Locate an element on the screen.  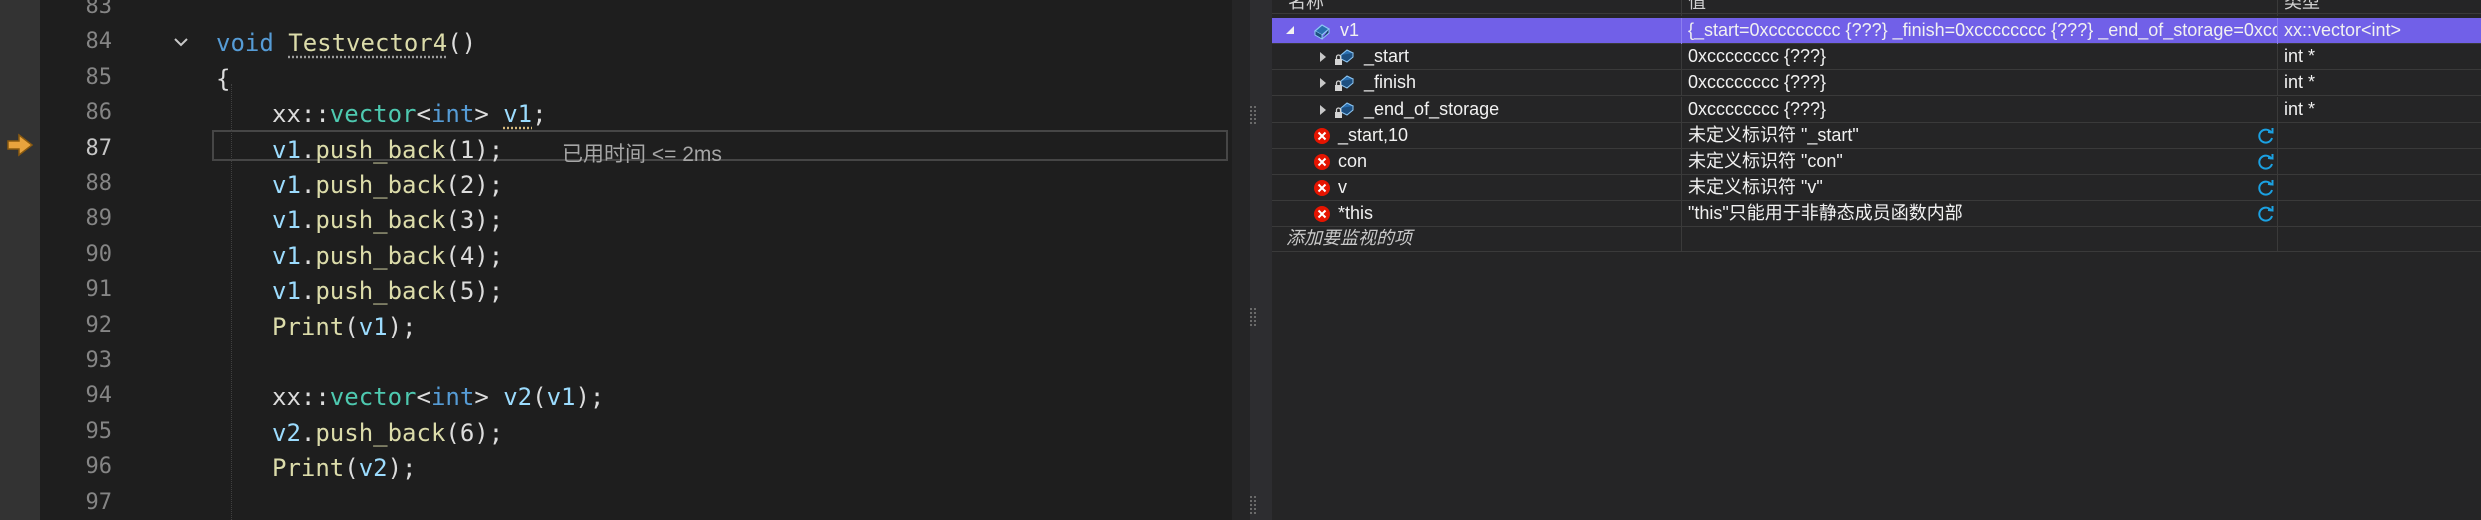
watch-row: con 未定义标识符 "con" is located at coordinates (1876, 162).